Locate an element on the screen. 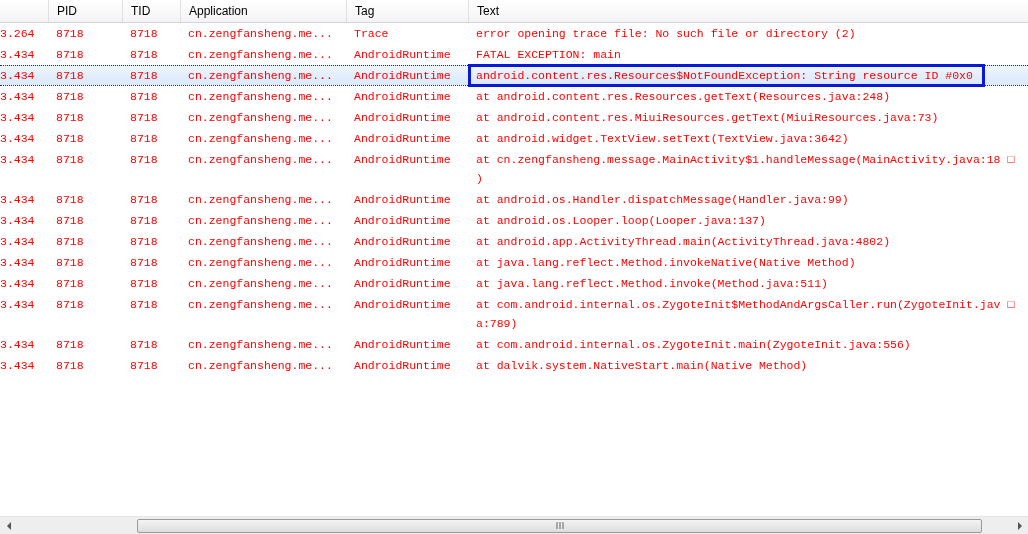  message-text: at com.android.internal.os.ZygoteInit.main(ZygoteInit.java:556) is located at coordinates (693, 345).